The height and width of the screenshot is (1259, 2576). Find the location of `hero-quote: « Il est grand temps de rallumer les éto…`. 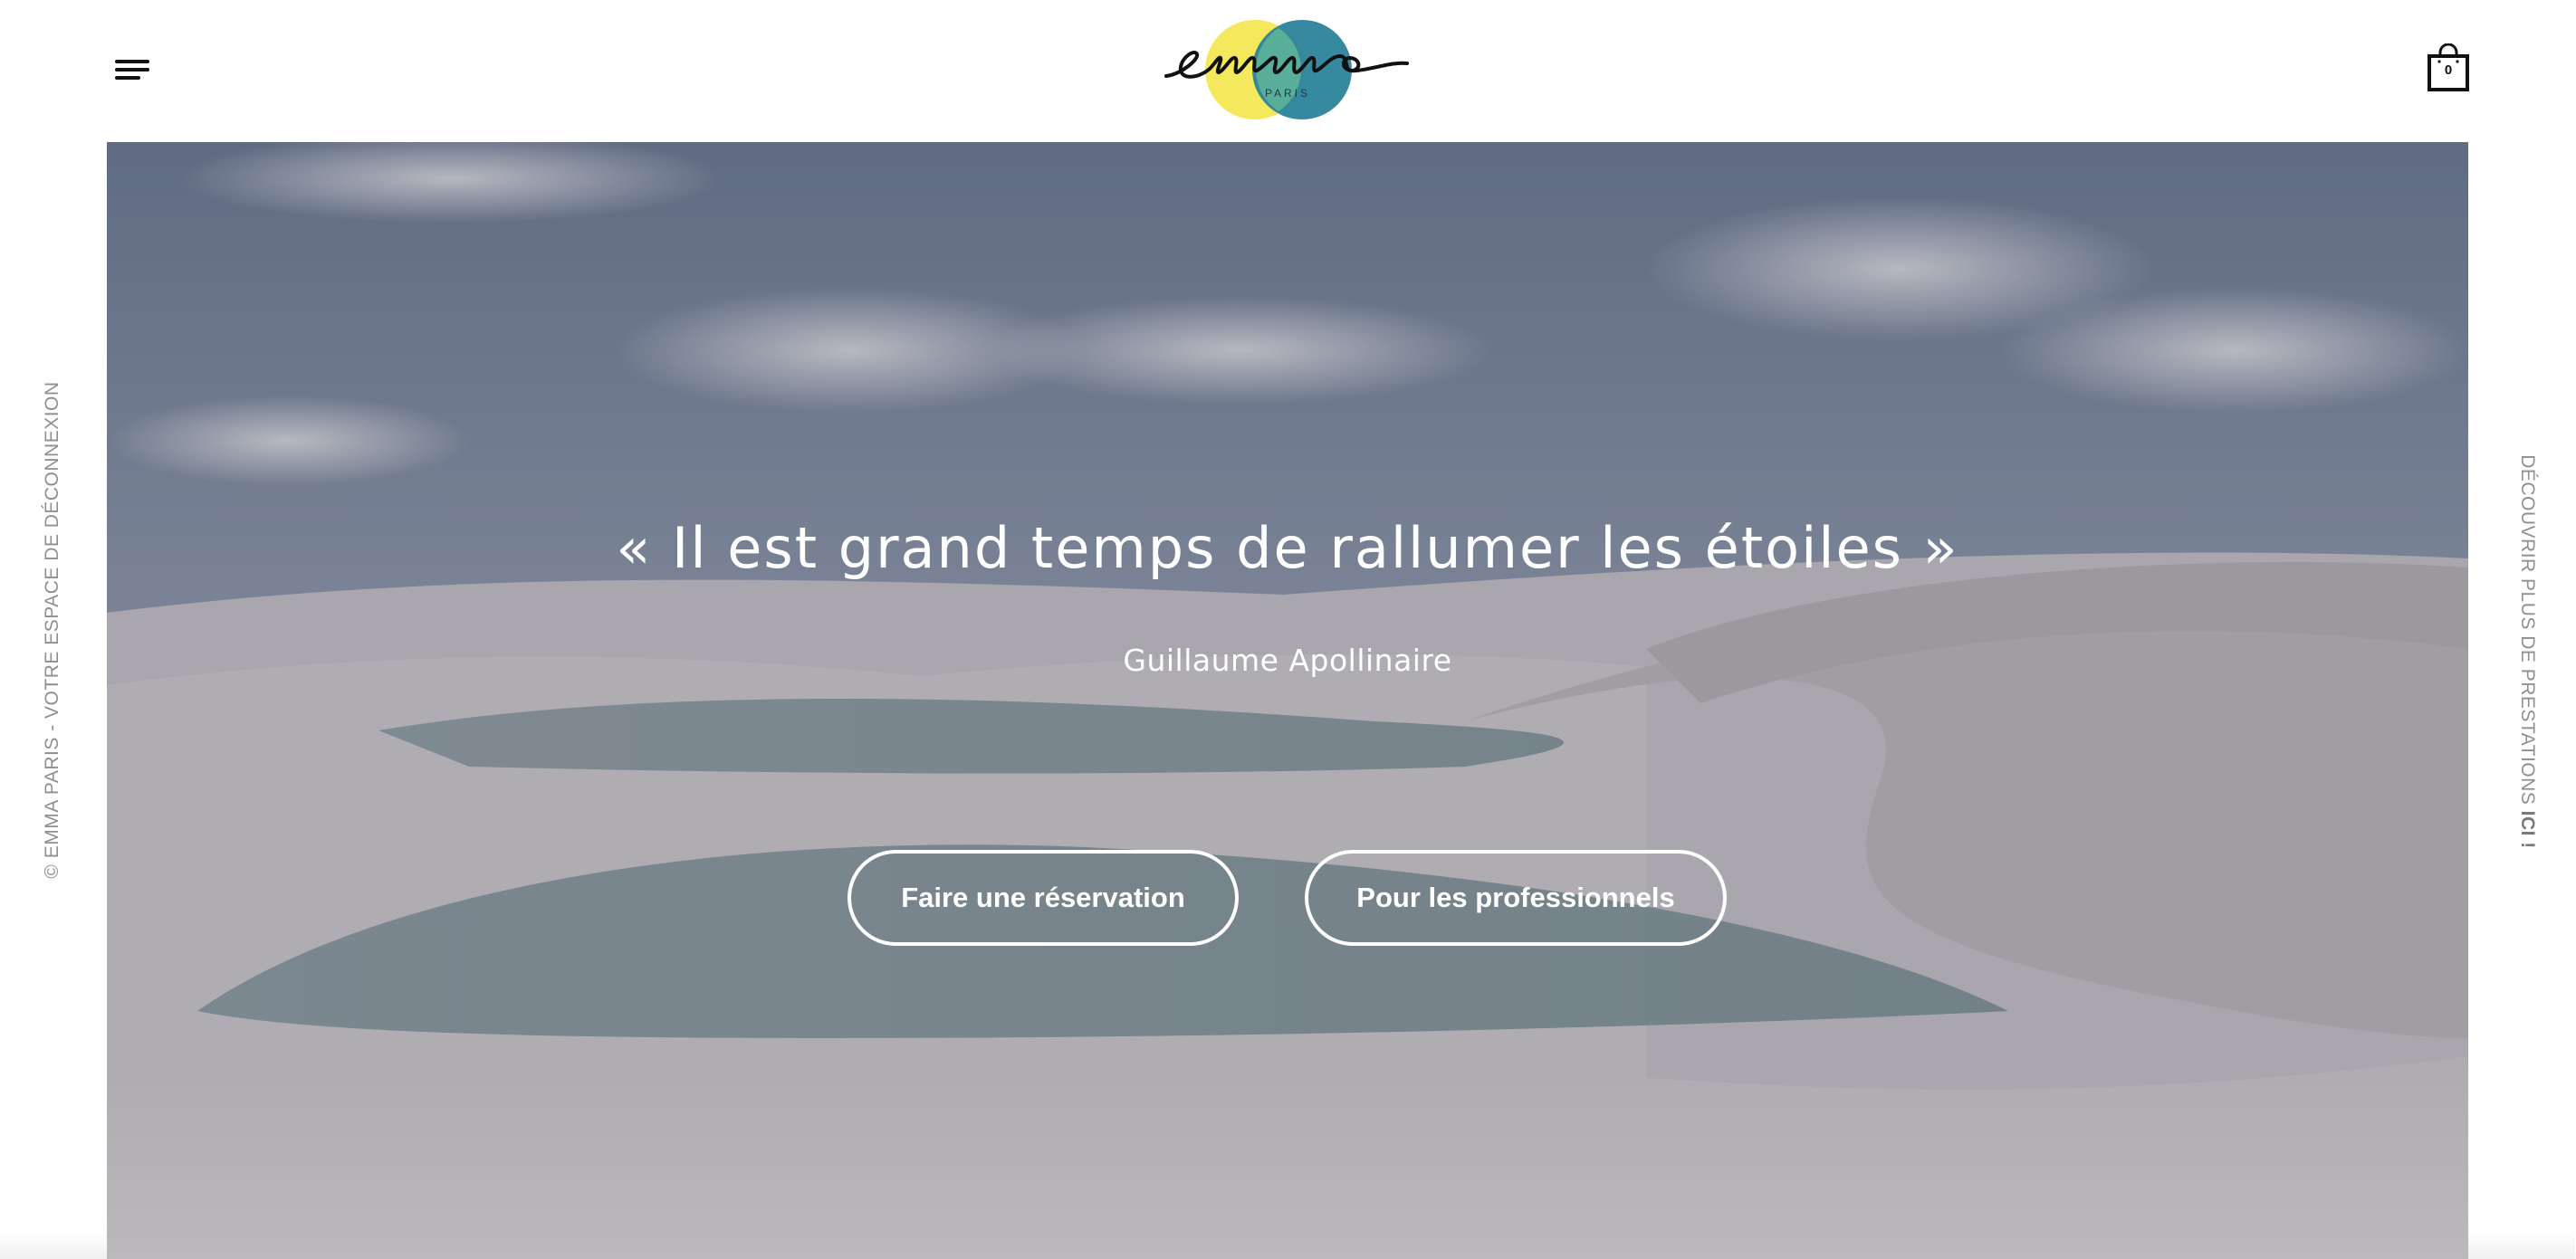

hero-quote: « Il est grand temps de rallumer les éto… is located at coordinates (1287, 548).